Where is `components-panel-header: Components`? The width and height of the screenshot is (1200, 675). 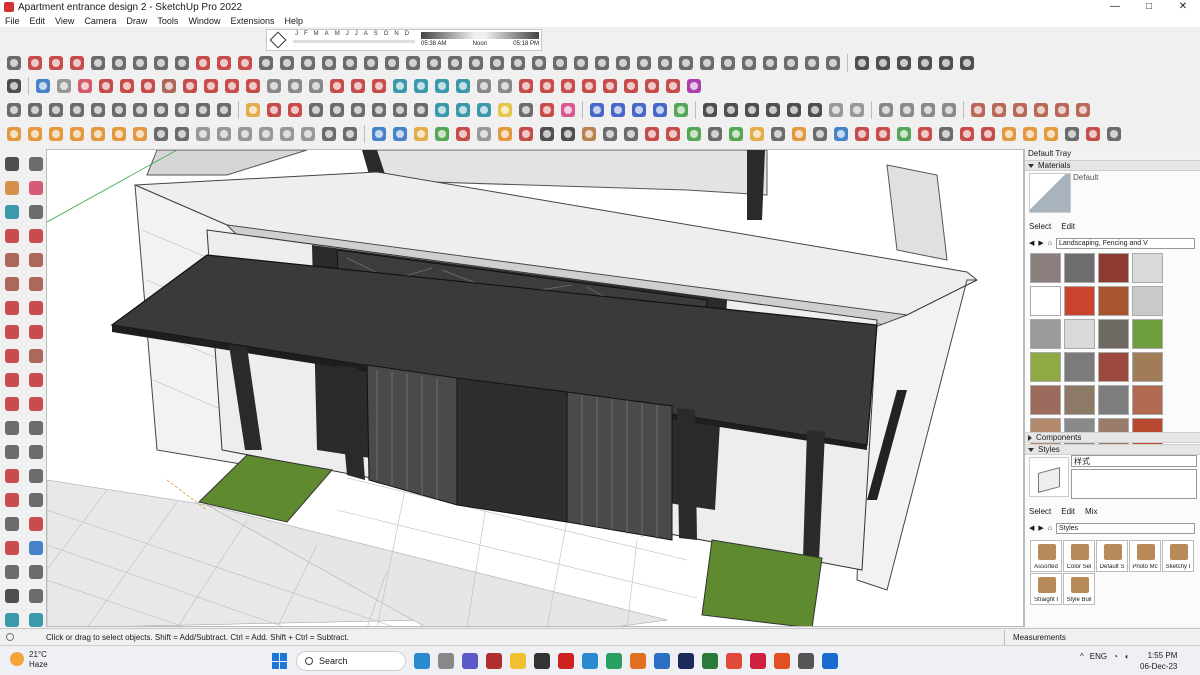 components-panel-header: Components is located at coordinates (1112, 437).